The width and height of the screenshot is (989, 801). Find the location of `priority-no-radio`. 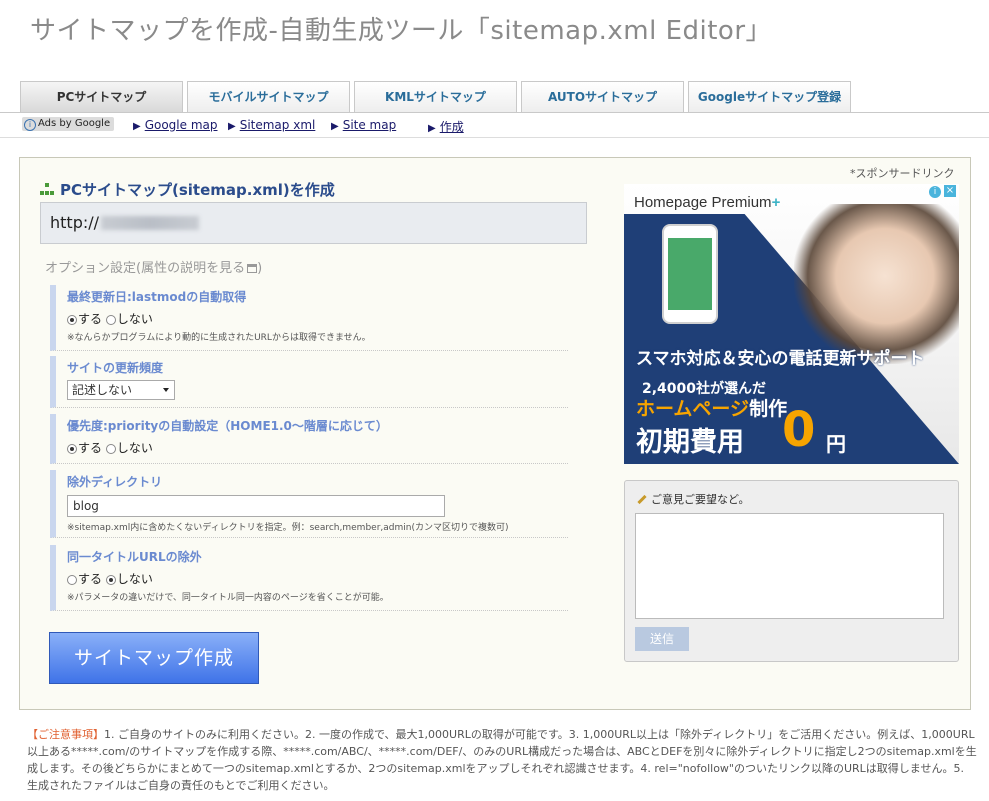

priority-no-radio is located at coordinates (110, 449).